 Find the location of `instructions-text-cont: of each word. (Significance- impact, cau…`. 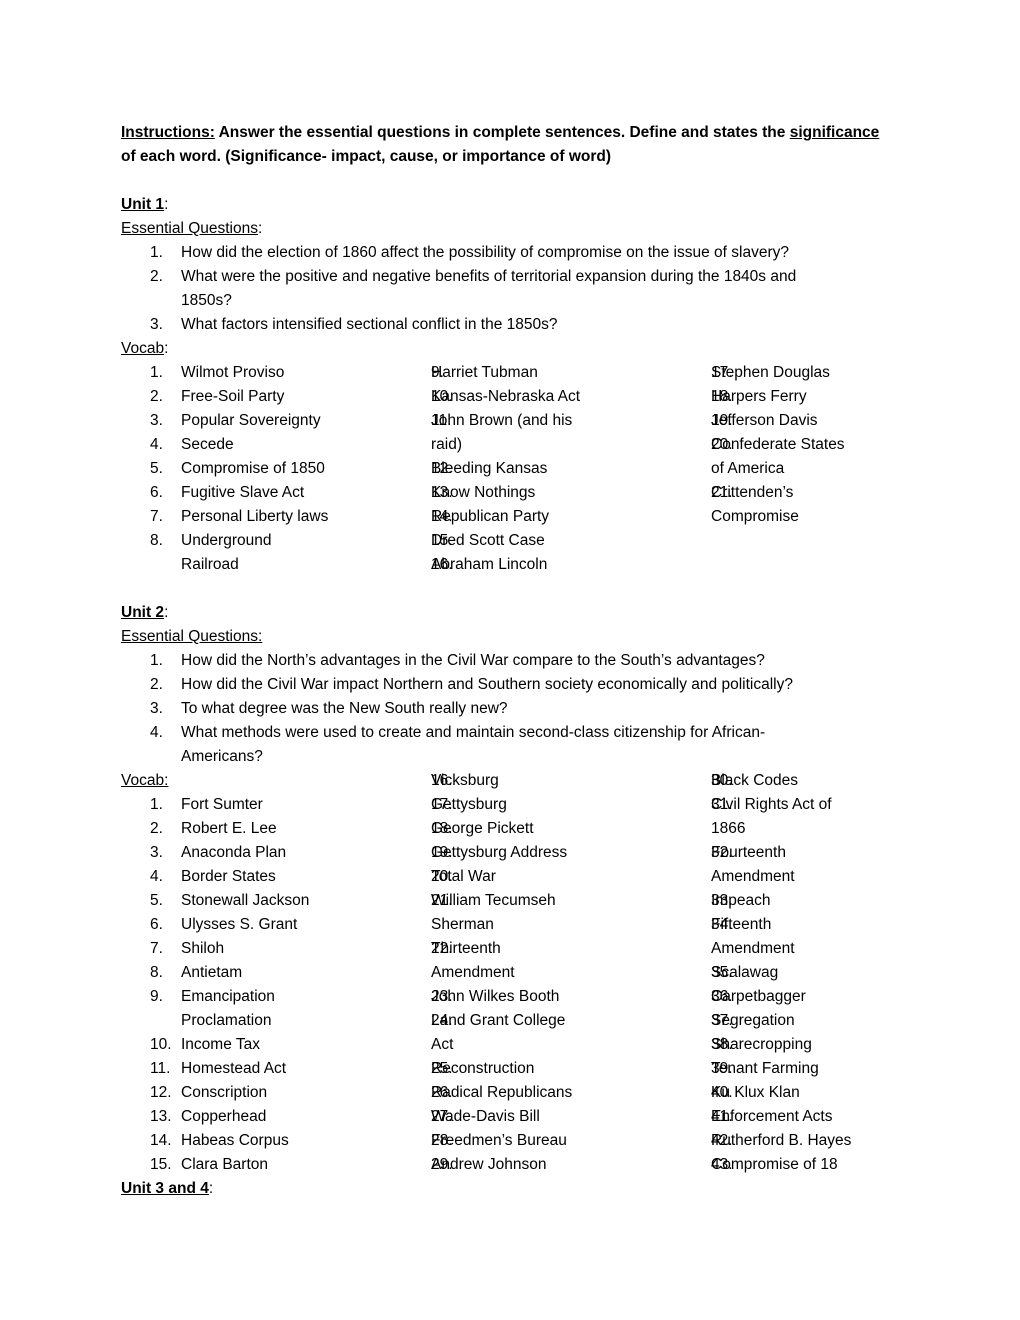

instructions-text-cont: of each word. (Significance- impact, cau… is located at coordinates (366, 156).